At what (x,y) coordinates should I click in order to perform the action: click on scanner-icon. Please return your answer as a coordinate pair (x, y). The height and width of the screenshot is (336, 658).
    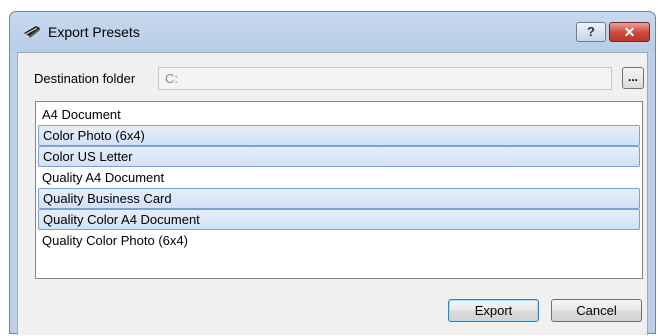
    Looking at the image, I should click on (32, 31).